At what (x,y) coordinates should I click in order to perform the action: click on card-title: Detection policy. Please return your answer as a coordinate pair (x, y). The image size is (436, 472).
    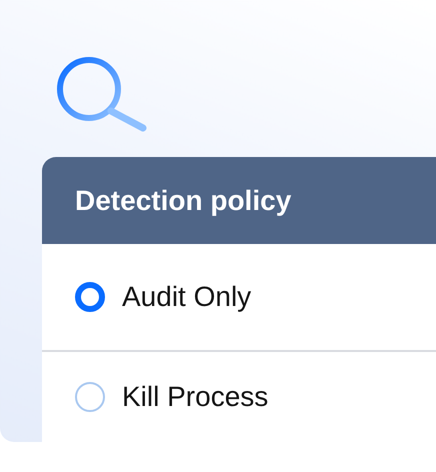
    Looking at the image, I should click on (183, 200).